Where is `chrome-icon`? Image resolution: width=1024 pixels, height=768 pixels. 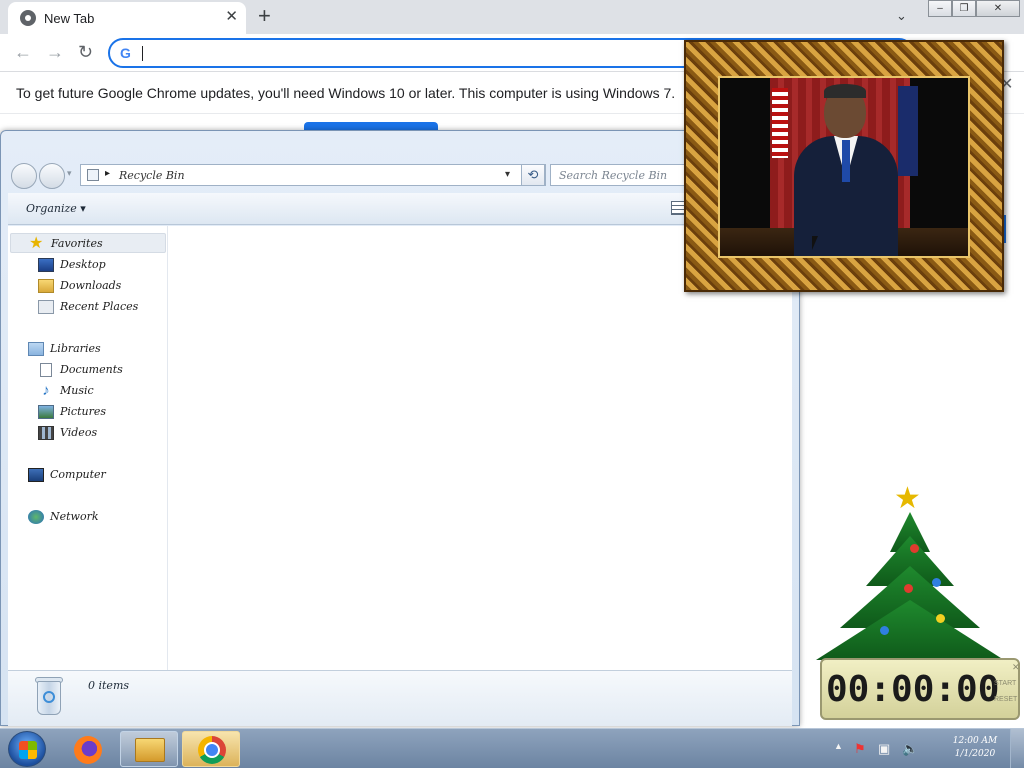
chrome-icon is located at coordinates (212, 750).